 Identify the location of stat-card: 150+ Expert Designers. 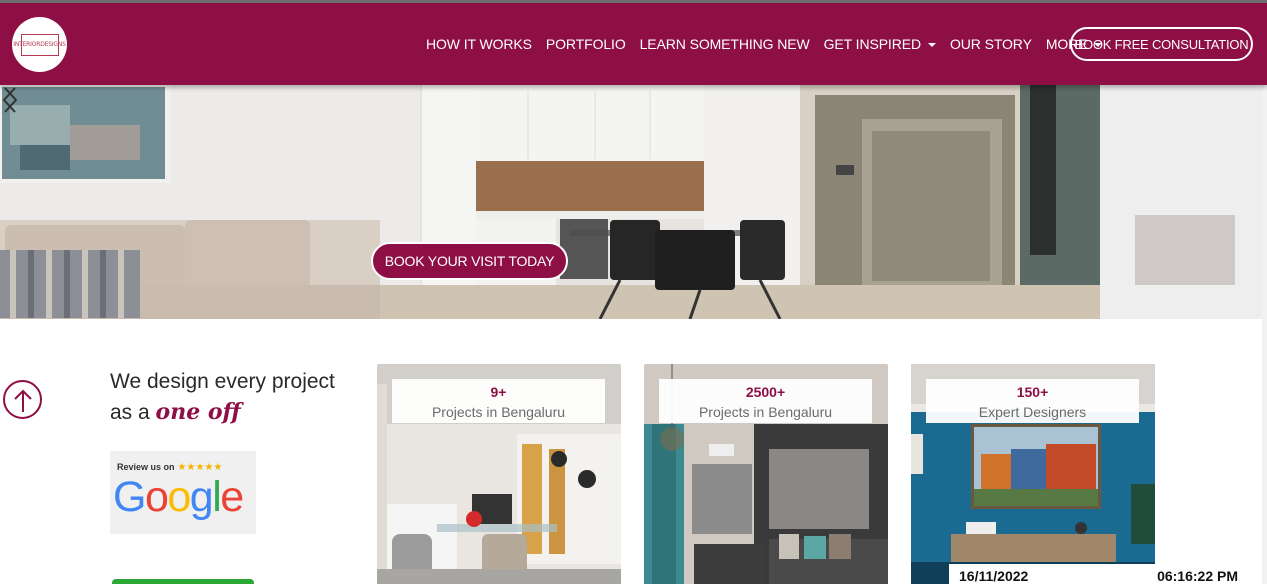
(1033, 474).